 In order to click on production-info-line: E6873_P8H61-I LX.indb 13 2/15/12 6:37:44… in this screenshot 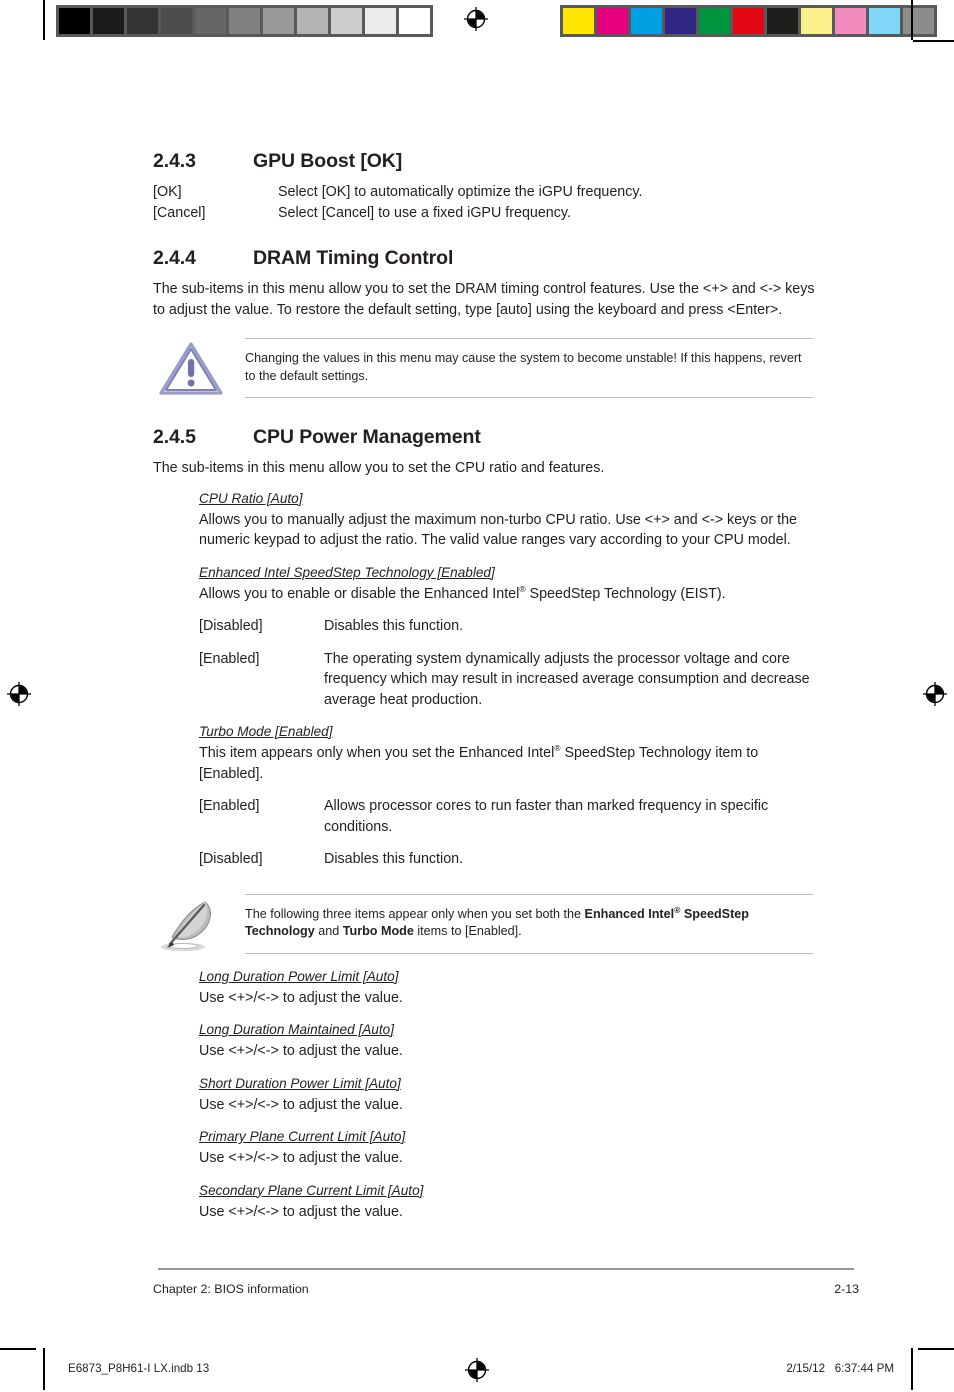, I will do `click(477, 1370)`.